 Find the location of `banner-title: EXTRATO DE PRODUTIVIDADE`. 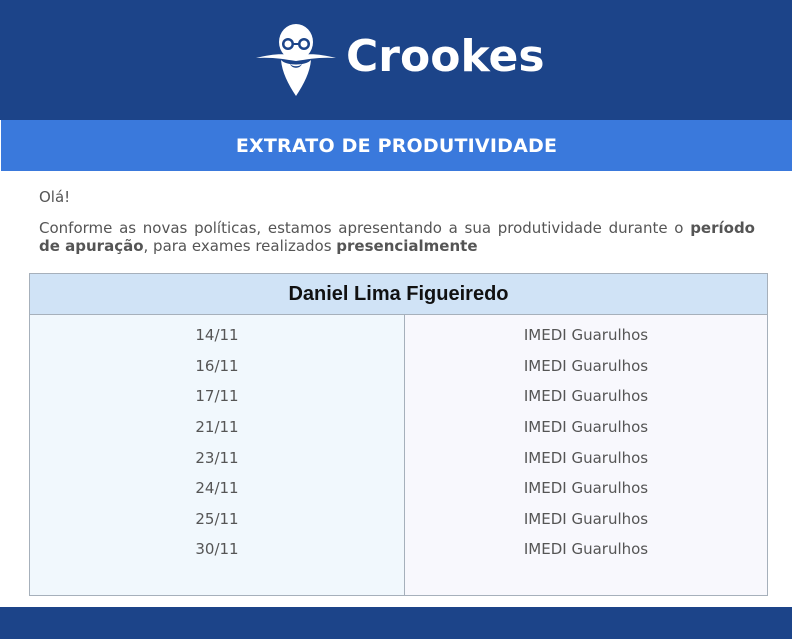

banner-title: EXTRATO DE PRODUTIVIDADE is located at coordinates (396, 145).